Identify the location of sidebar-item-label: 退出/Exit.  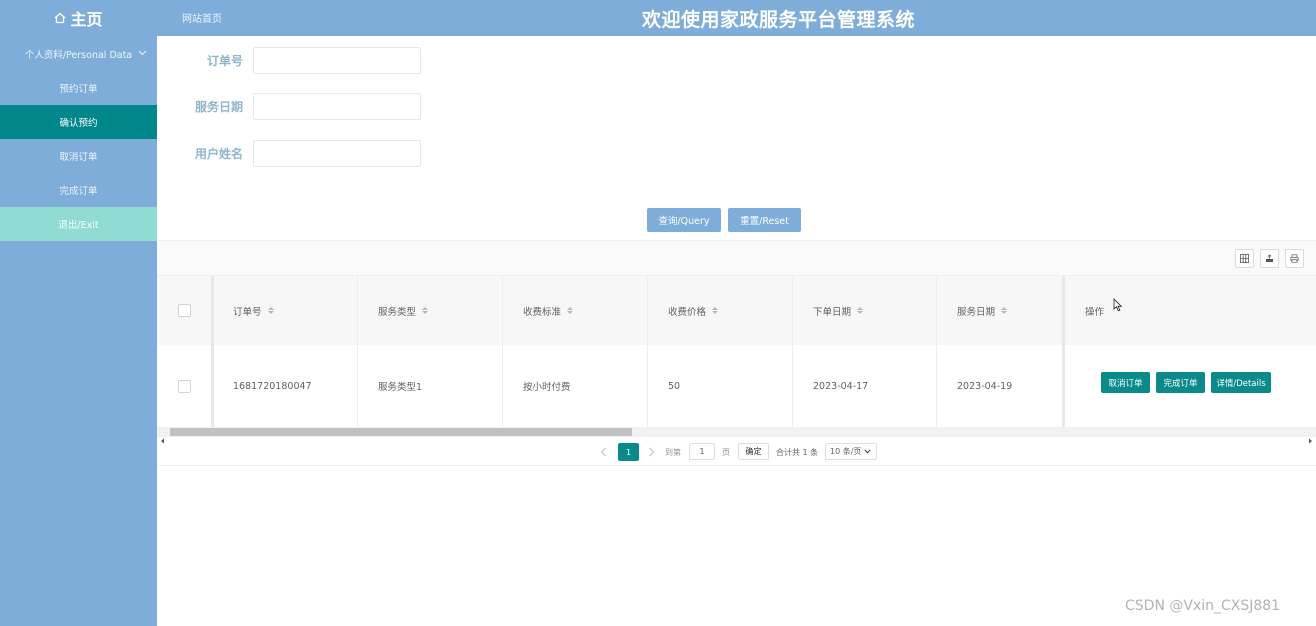
(78, 225).